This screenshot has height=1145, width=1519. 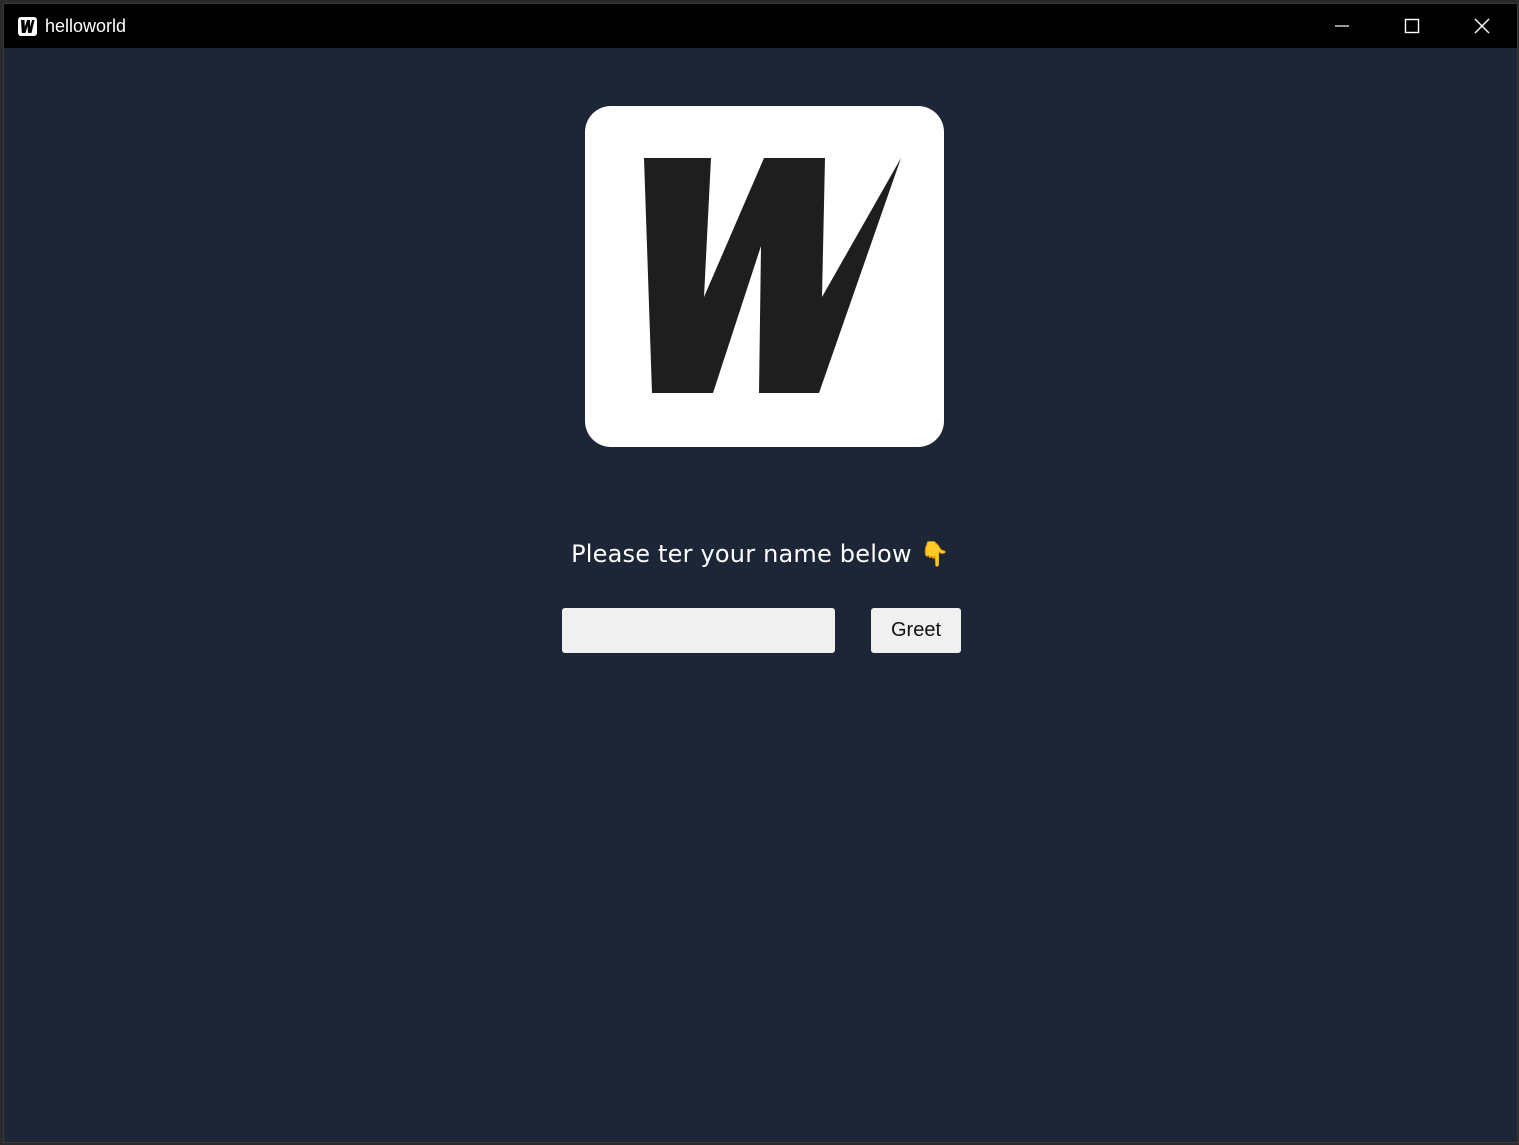 I want to click on name-prompt: Please ter your name below 👇, so click(x=760, y=554).